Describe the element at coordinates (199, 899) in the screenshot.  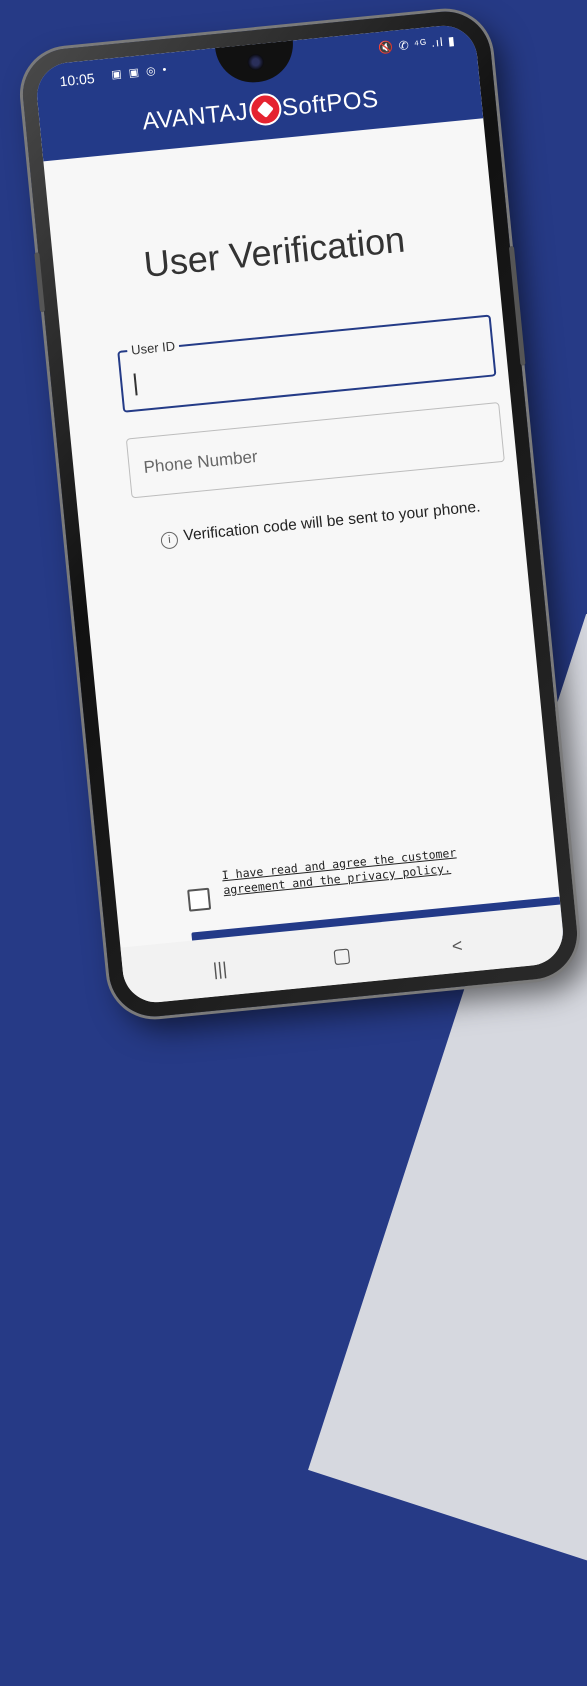
I see `agreement-checkbox` at that location.